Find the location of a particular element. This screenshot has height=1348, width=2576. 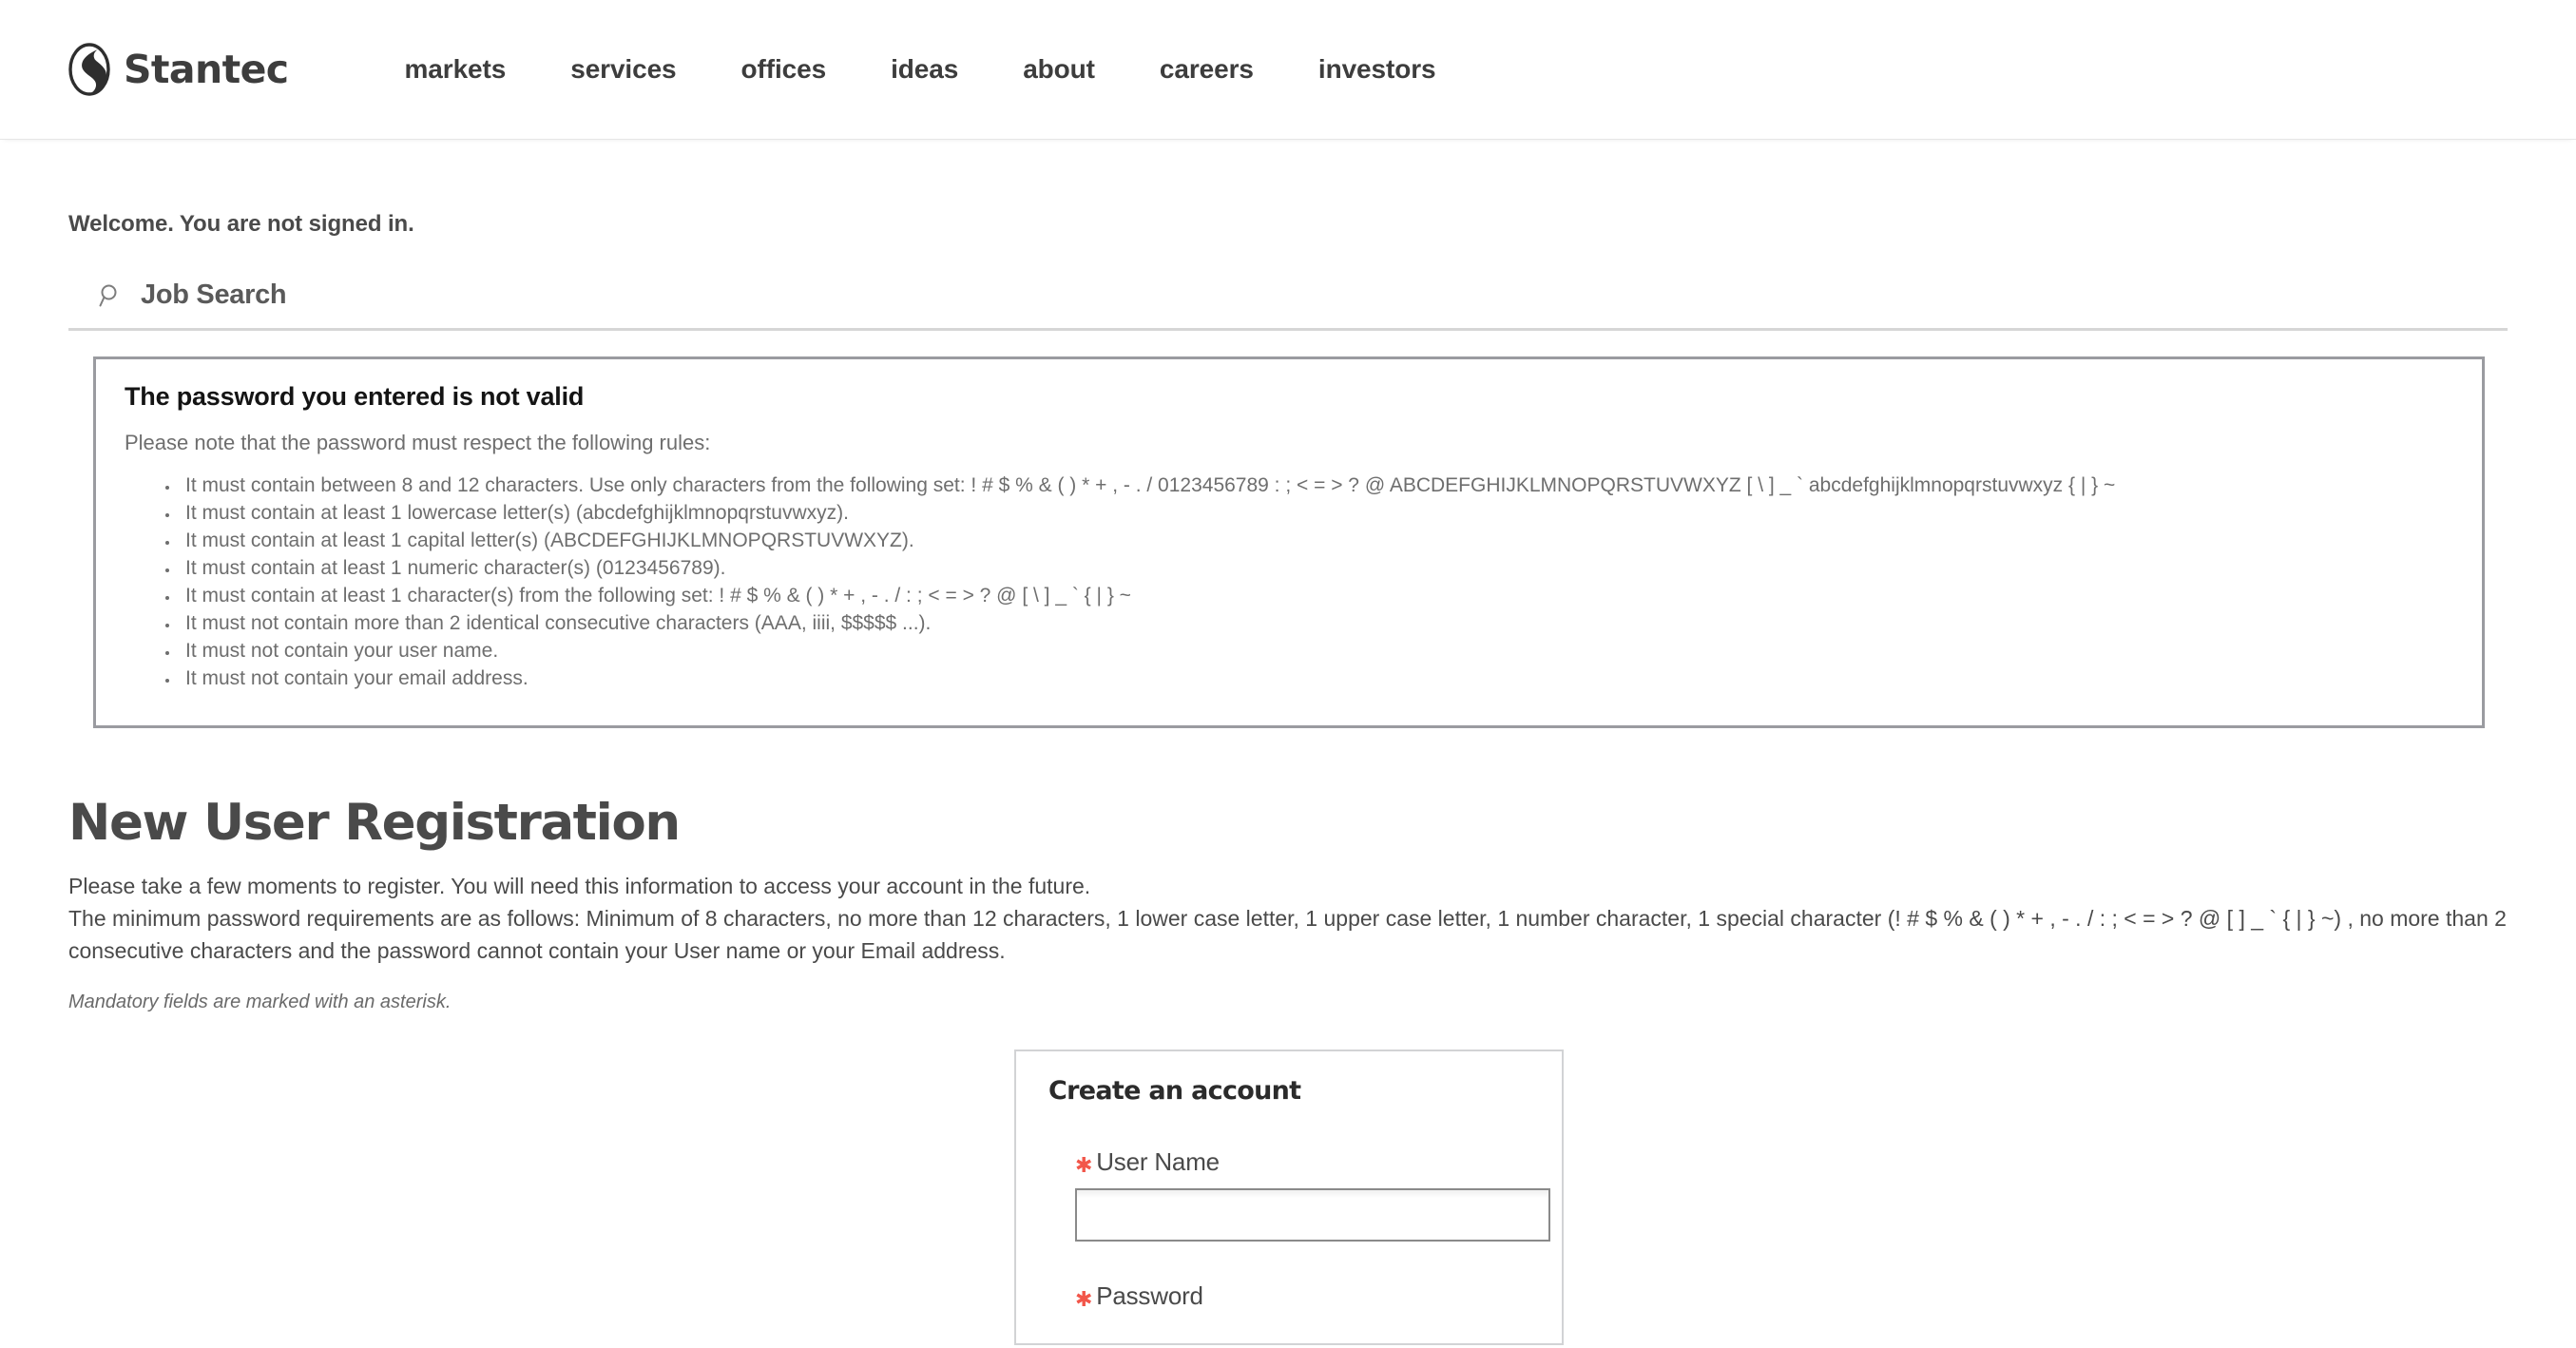

nav-item-careers: careers is located at coordinates (1207, 69).